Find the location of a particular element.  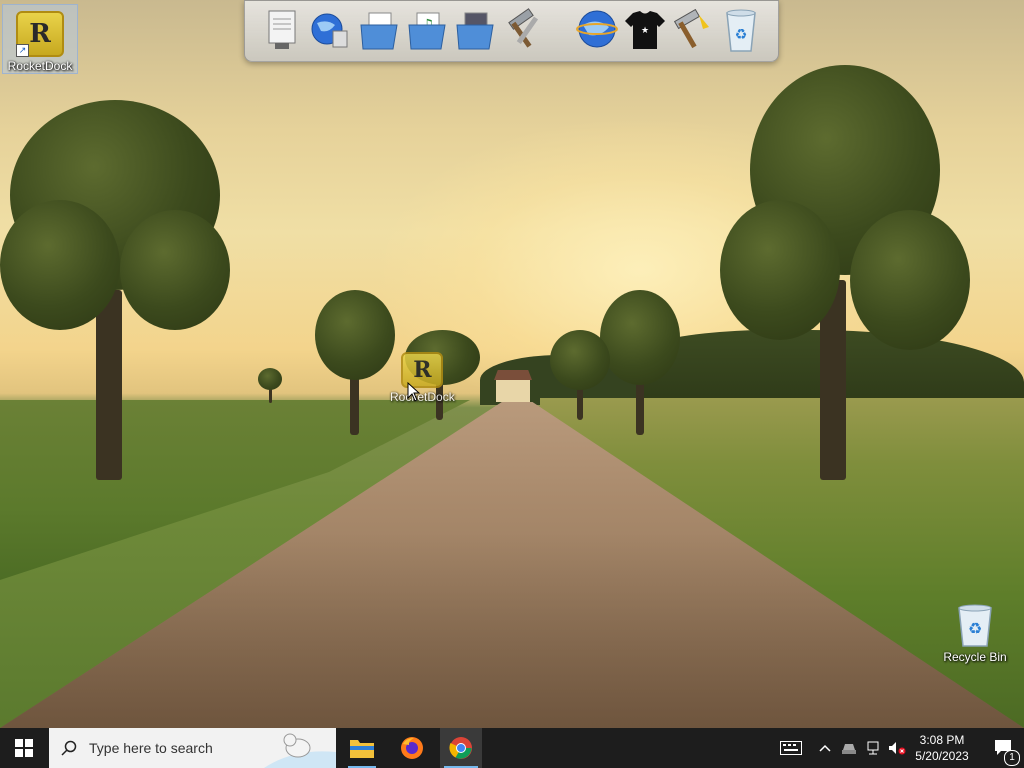

taskbar-file-explorer is located at coordinates (362, 748).